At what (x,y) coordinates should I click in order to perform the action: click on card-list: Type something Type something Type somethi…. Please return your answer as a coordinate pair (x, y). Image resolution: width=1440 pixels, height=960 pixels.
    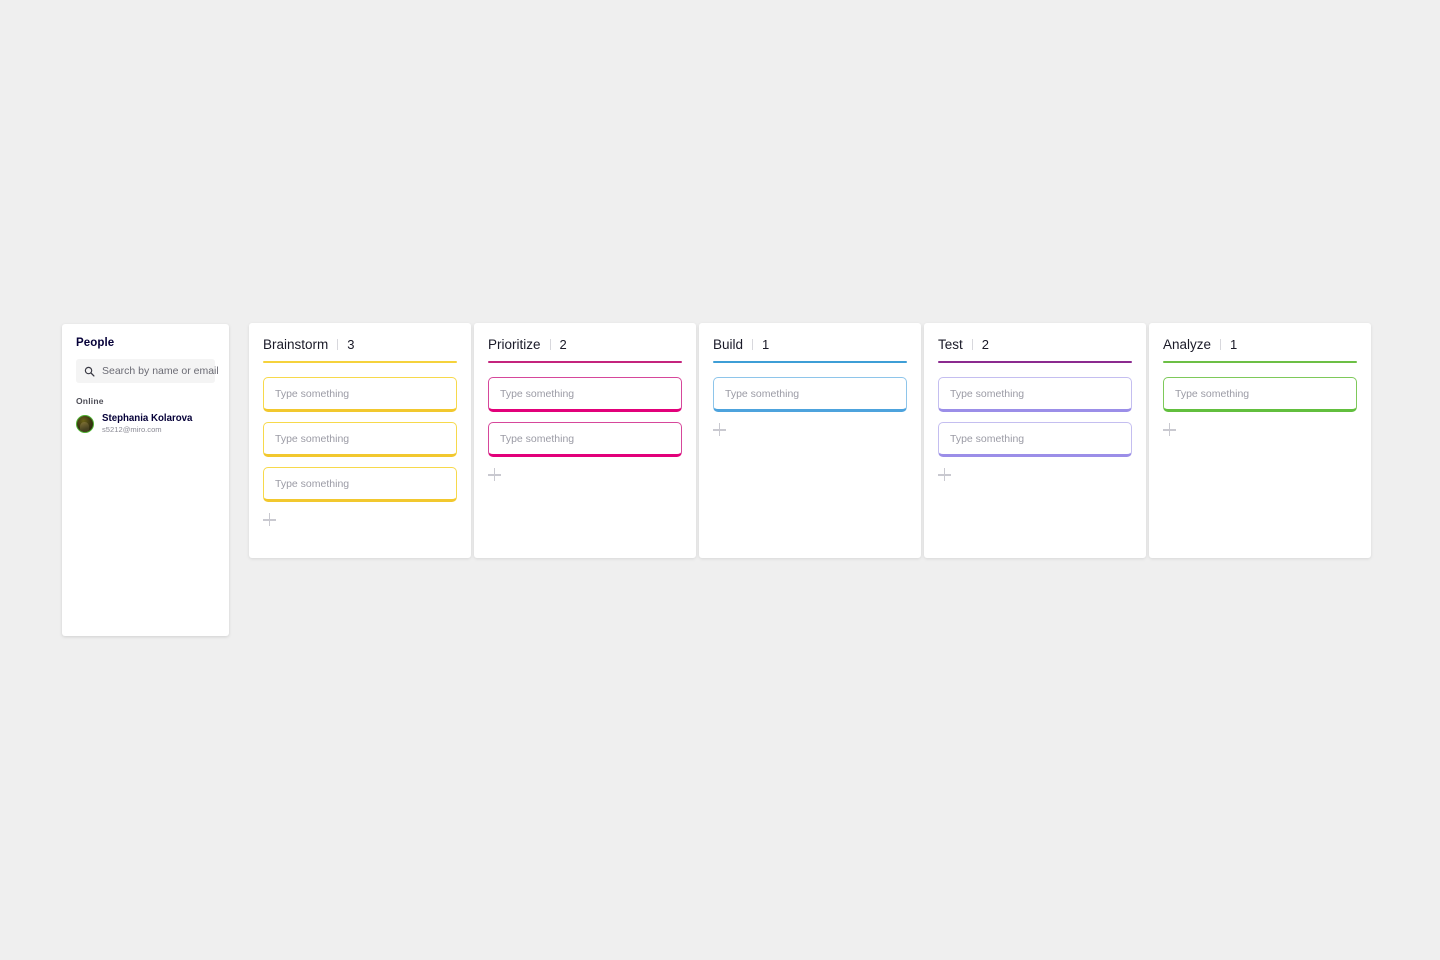
    Looking at the image, I should click on (360, 439).